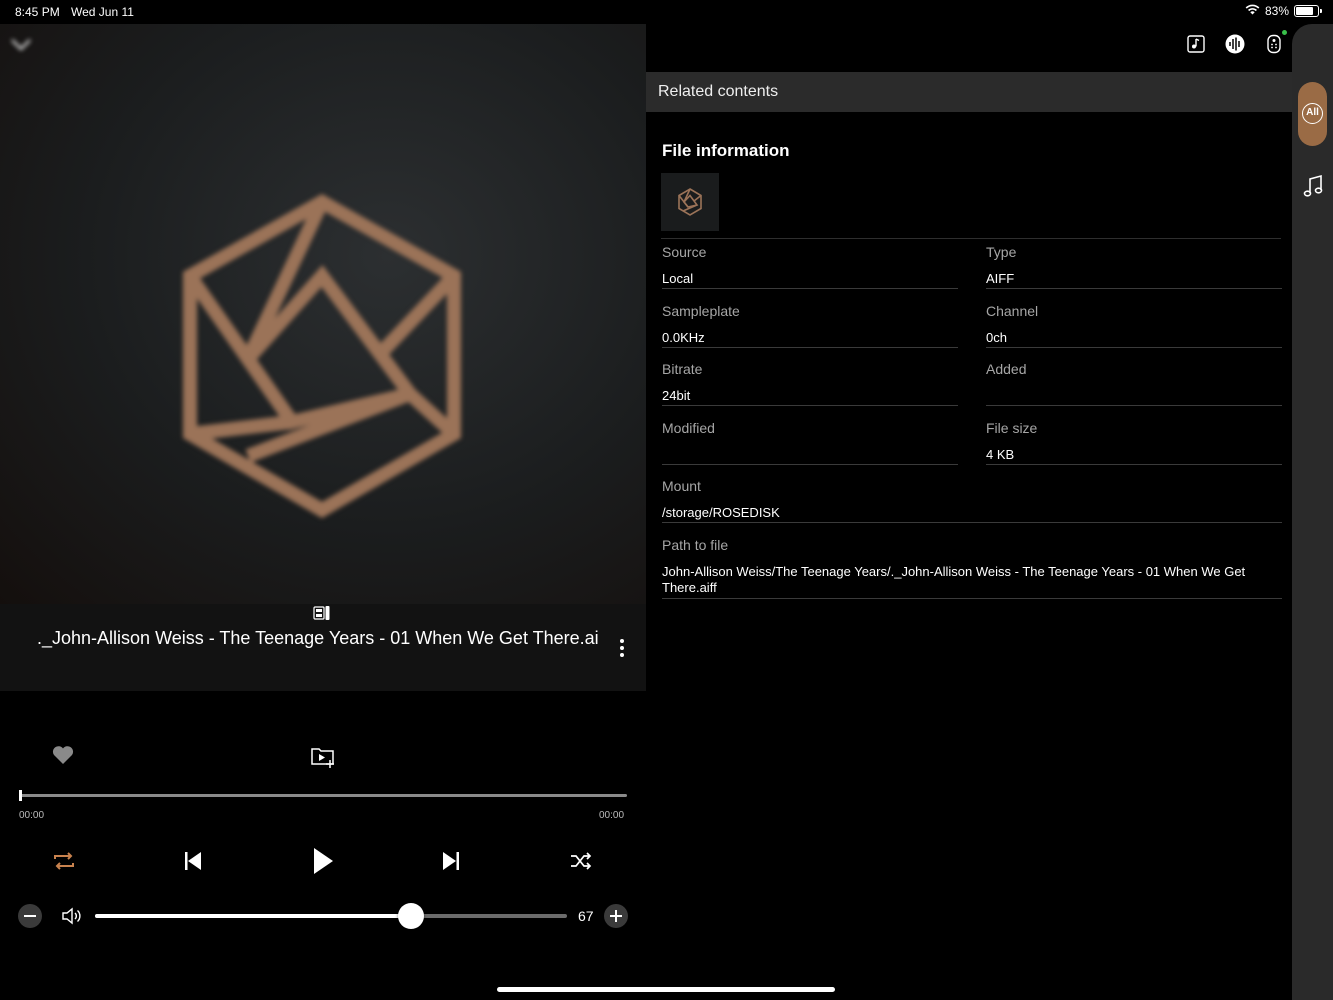 This screenshot has height=1000, width=1333. I want to click on volume-up-button, so click(616, 916).